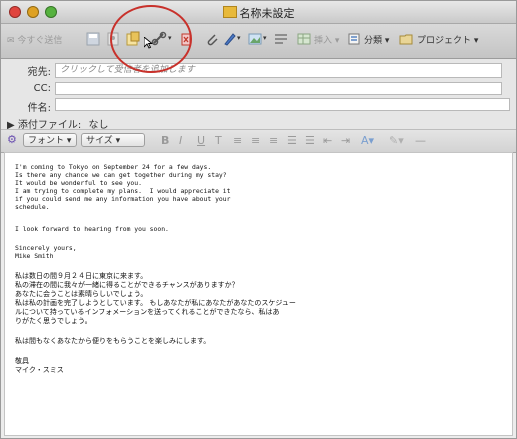  I want to click on window-title-text: 名称未設定, so click(267, 13).